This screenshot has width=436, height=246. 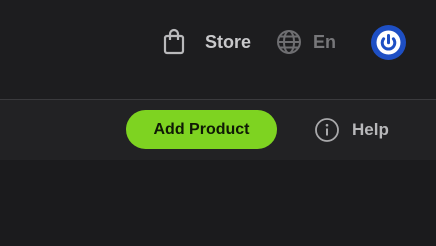 I want to click on store-link: Store, so click(x=205, y=42).